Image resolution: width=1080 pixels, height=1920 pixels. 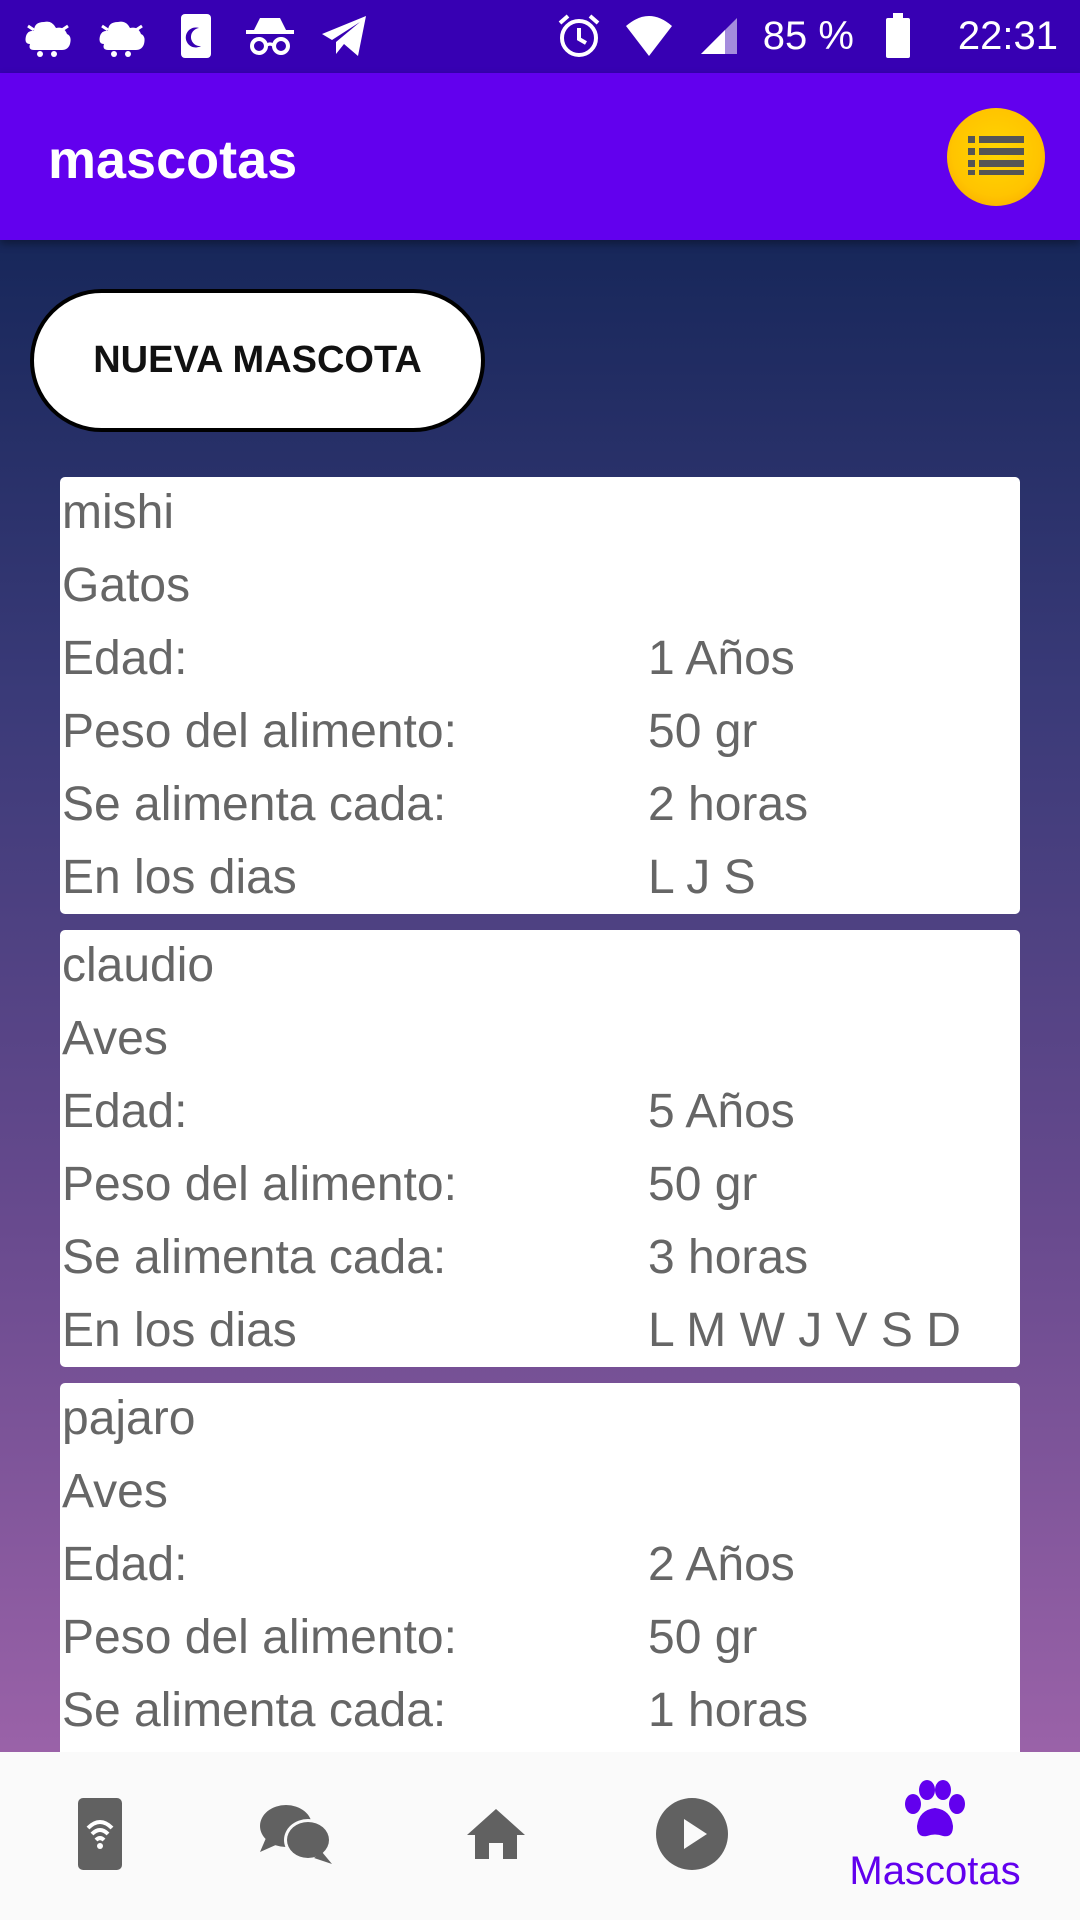 I want to click on nav-item-mascotas: Mascotas, so click(x=935, y=1836).